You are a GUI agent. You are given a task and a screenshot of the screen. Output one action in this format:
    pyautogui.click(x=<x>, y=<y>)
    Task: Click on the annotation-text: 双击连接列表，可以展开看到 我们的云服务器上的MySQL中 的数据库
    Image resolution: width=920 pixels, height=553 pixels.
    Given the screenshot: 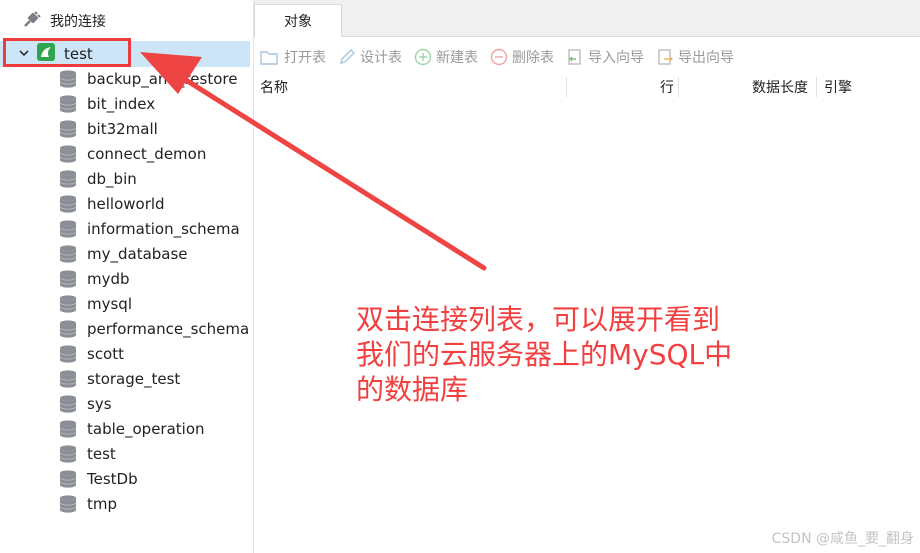 What is the action you would take?
    pyautogui.click(x=566, y=354)
    